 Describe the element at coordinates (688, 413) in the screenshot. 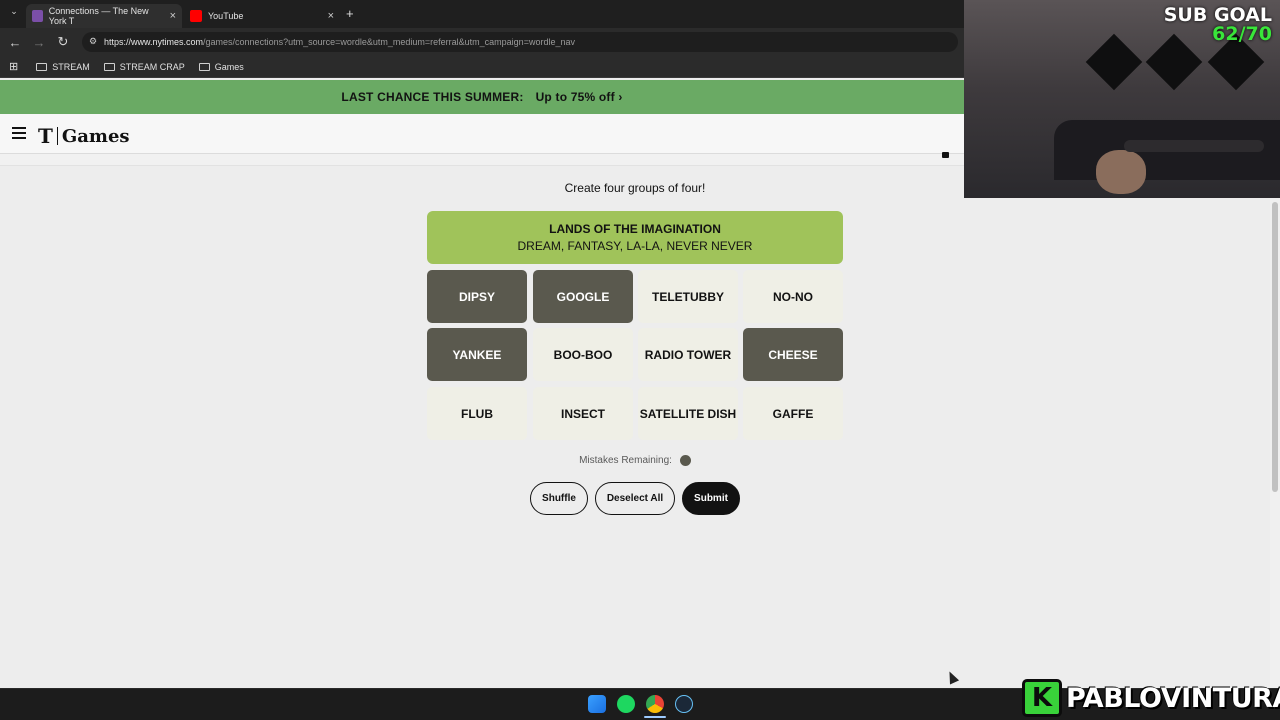

I see `word-tile: SATELLITE DISH` at that location.